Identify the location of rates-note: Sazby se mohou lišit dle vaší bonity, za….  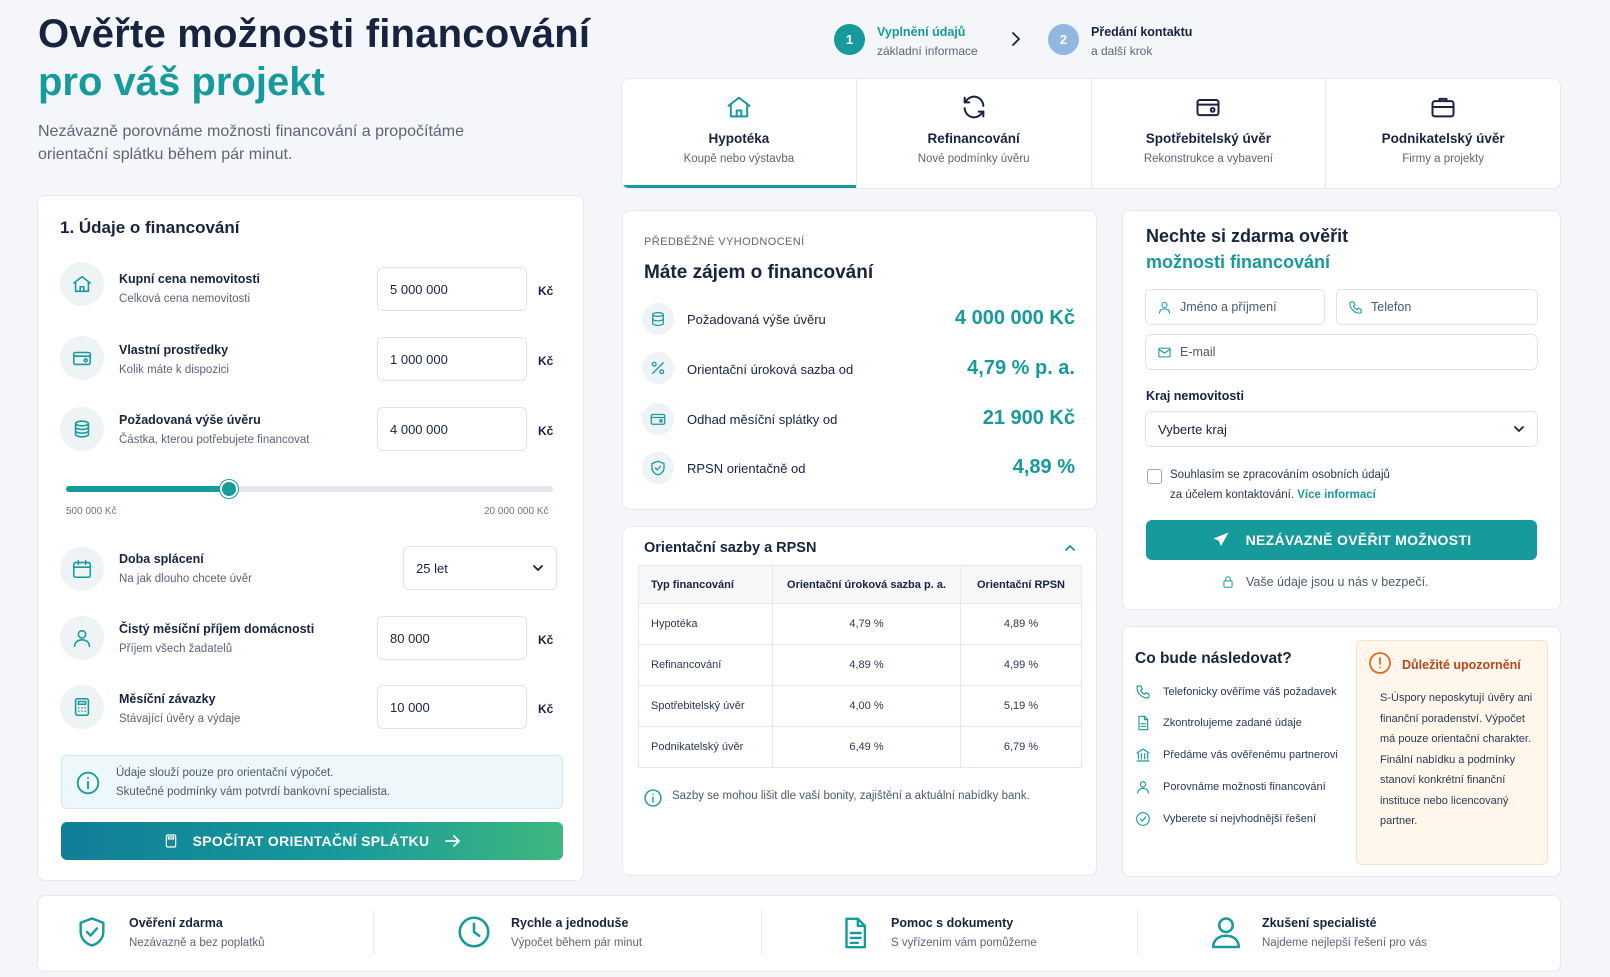
(851, 796).